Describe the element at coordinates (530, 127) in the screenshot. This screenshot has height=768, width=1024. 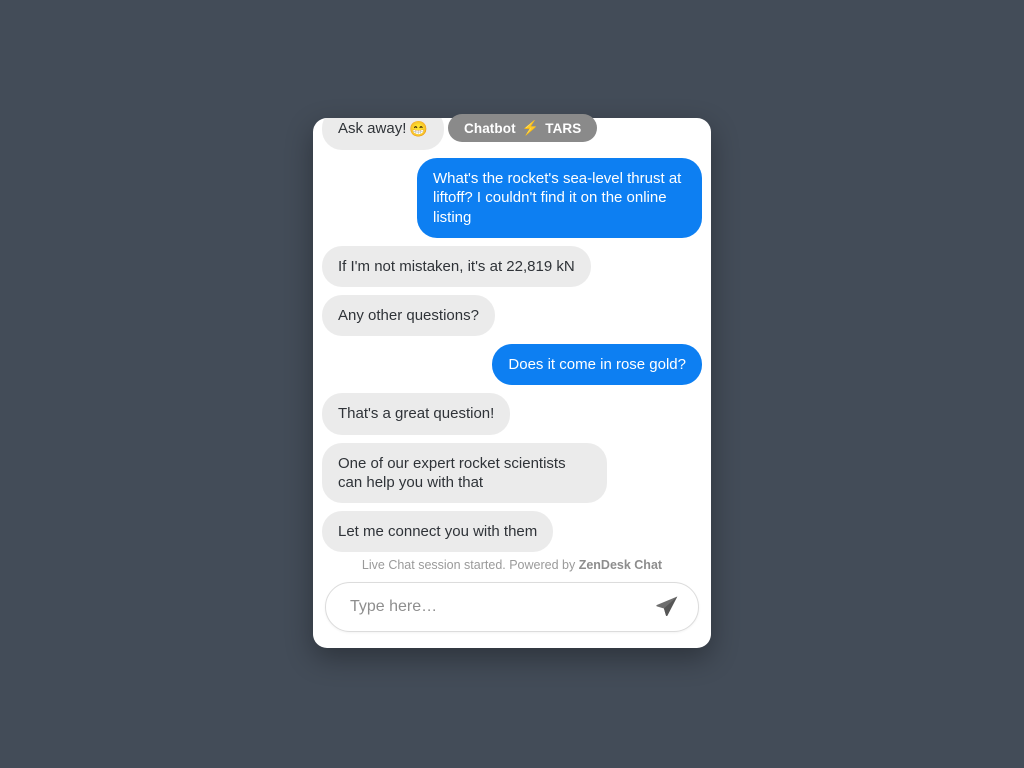
I see `lightning-bolt-icon: ⚡` at that location.